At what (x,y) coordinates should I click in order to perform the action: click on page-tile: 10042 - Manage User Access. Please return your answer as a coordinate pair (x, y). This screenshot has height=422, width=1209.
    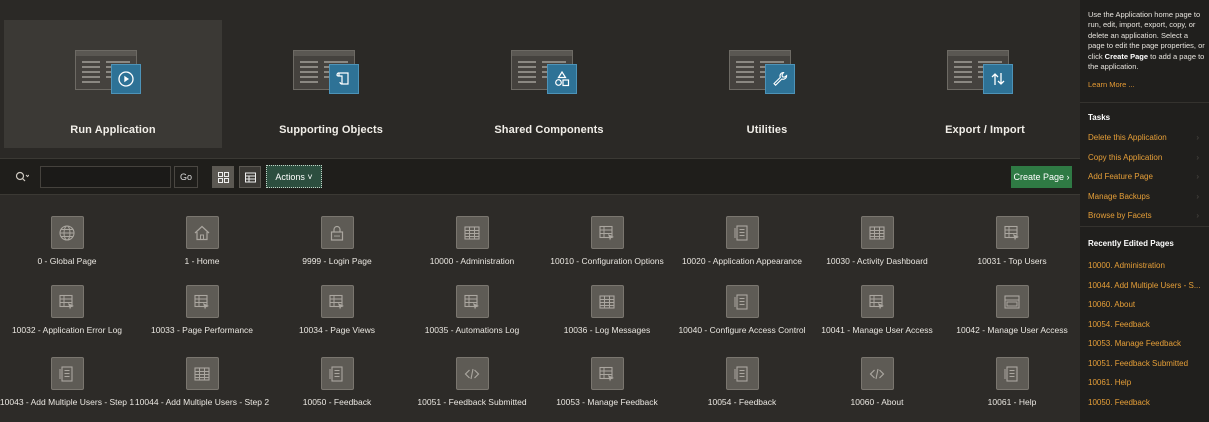
    Looking at the image, I should click on (1012, 310).